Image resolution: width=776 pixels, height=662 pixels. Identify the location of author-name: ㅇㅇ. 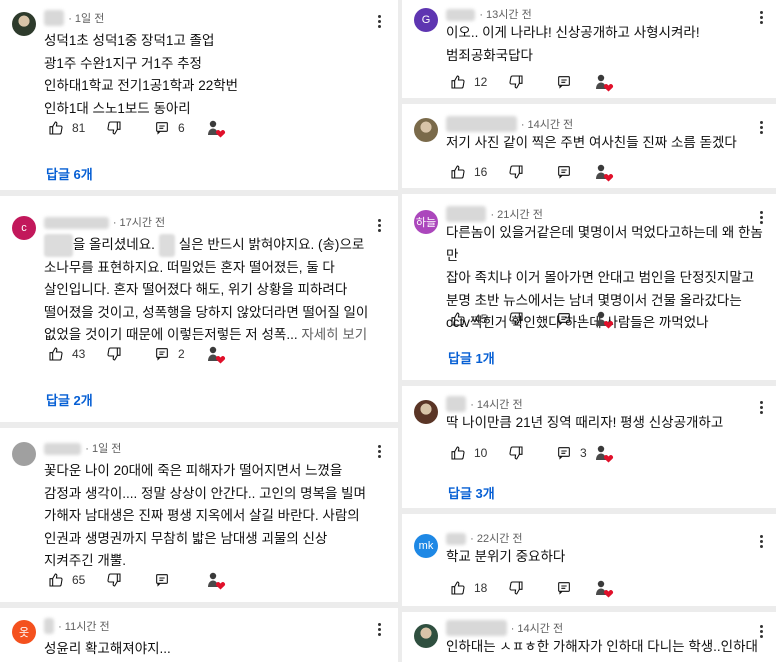
(54, 18).